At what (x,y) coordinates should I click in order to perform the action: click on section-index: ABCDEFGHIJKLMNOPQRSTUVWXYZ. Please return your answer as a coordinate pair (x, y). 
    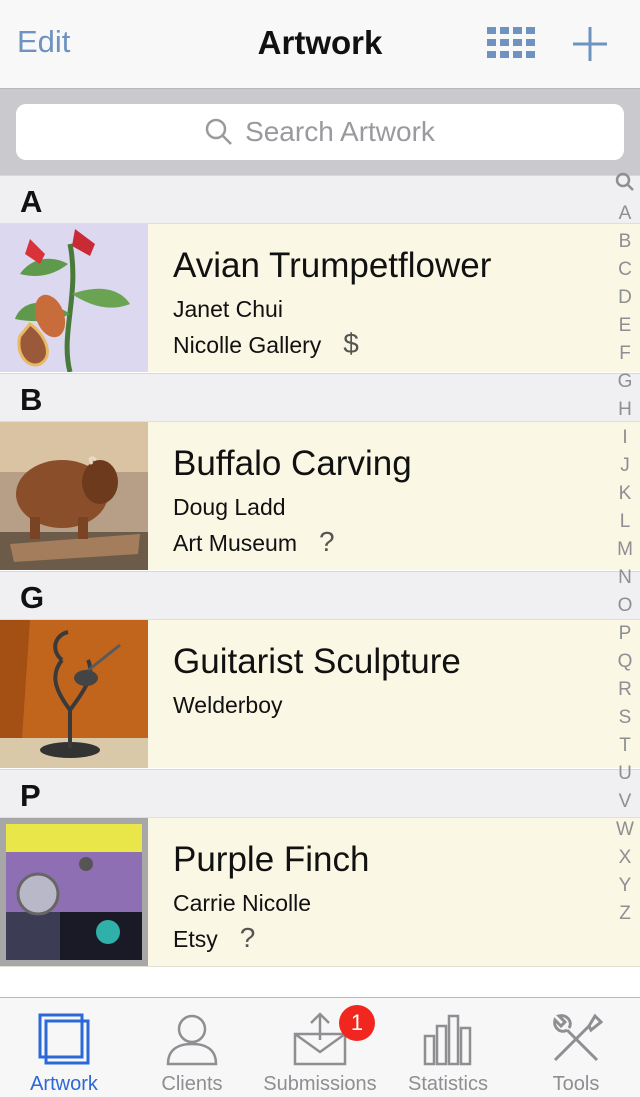
    Looking at the image, I should click on (625, 548).